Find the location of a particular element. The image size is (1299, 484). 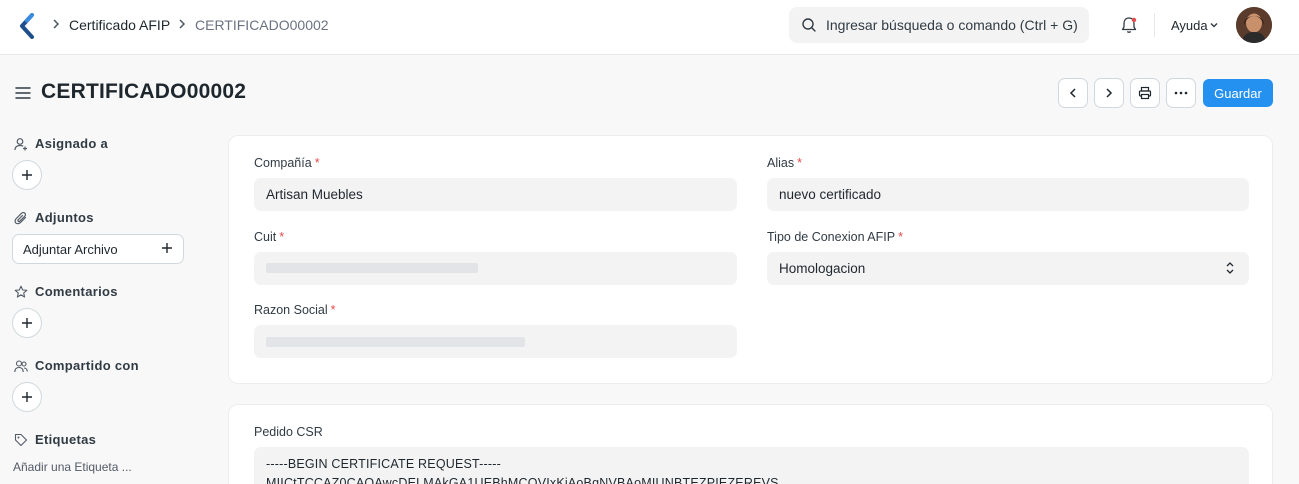

connection-field-label: Tipo de Conexion AFIP * is located at coordinates (835, 237).